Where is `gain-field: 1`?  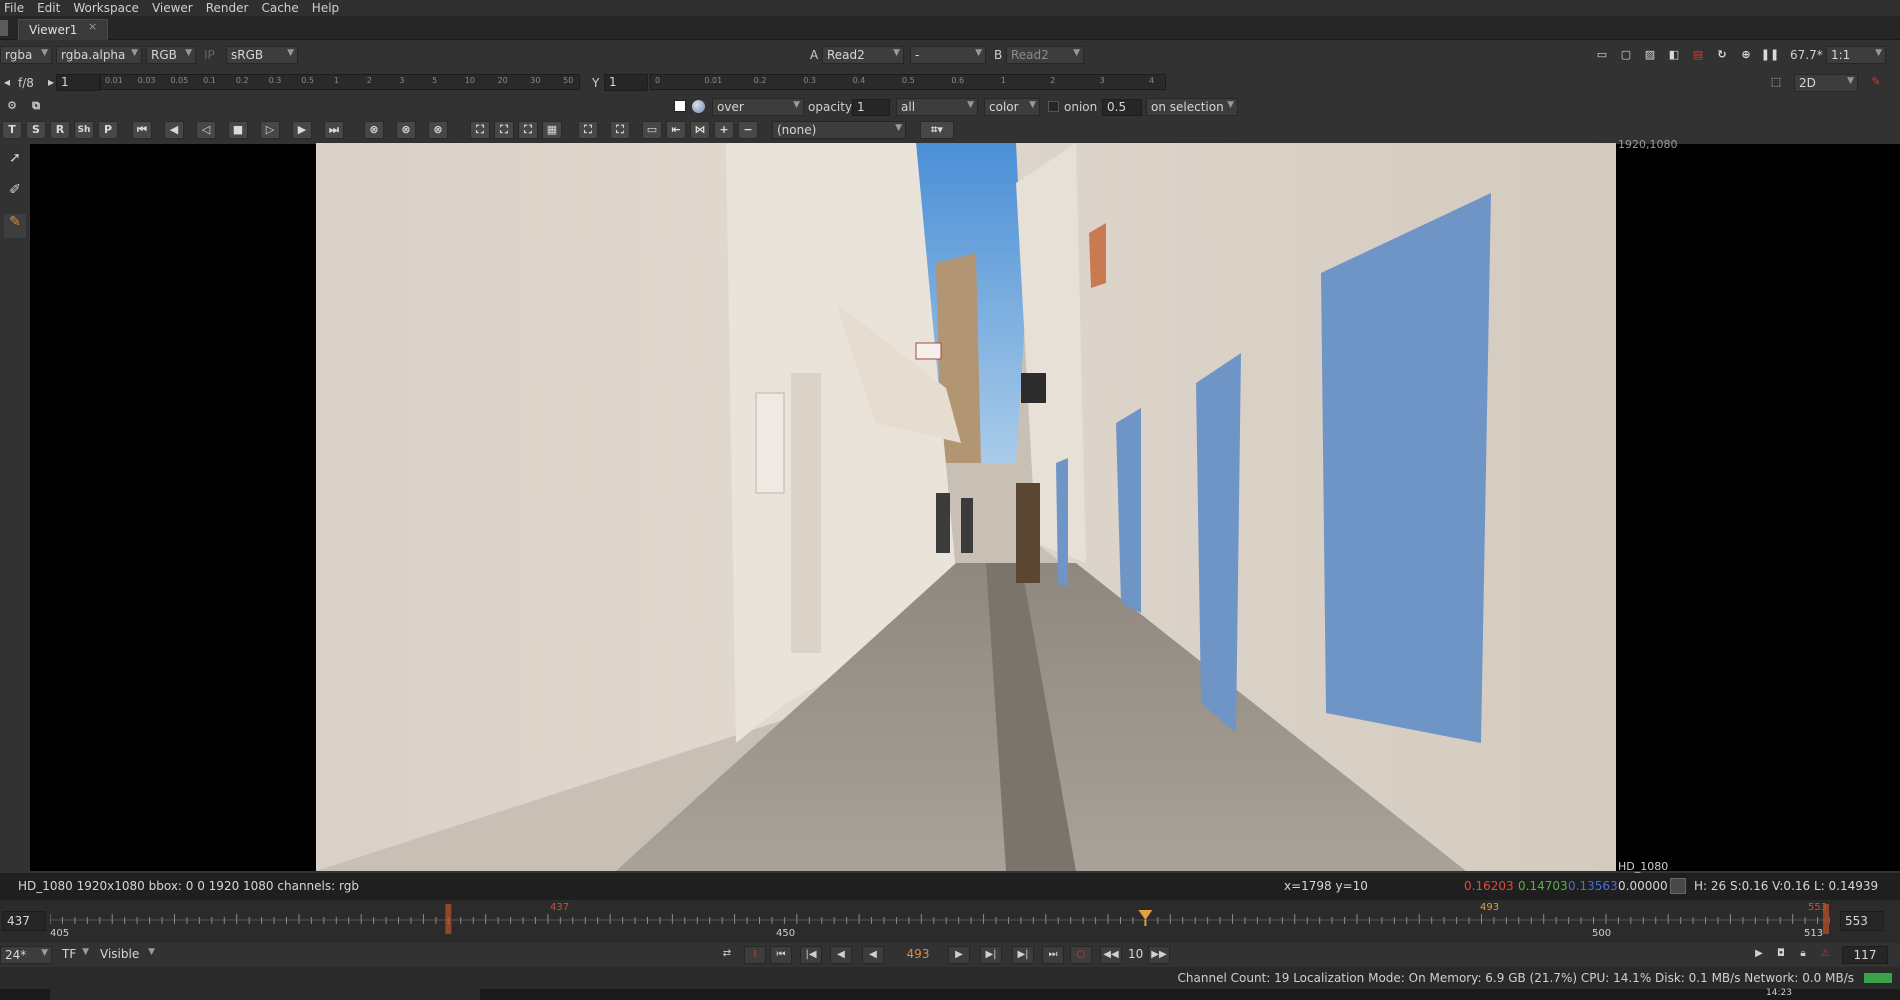
gain-field: 1 is located at coordinates (78, 82).